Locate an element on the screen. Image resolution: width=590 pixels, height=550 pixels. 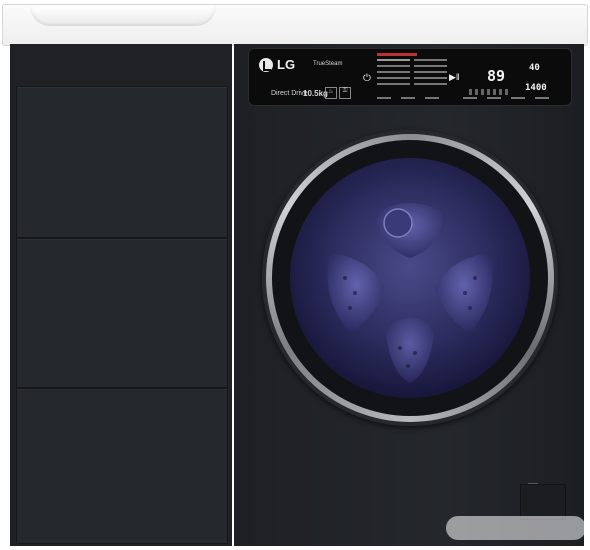
drum-paddles is located at coordinates (410, 293).